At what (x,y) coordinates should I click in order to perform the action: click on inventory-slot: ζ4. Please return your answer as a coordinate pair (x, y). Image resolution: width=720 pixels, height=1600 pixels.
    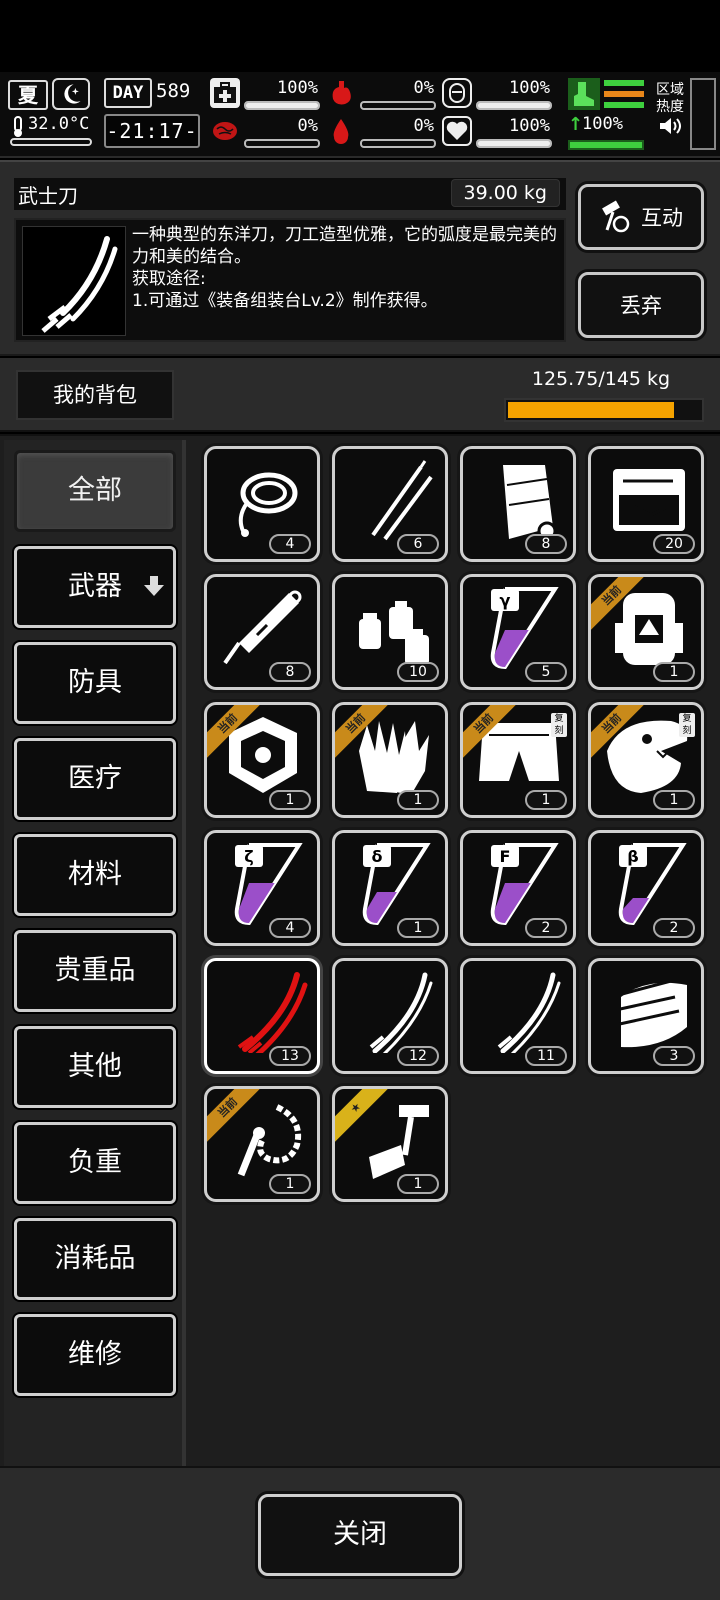
    Looking at the image, I should click on (262, 888).